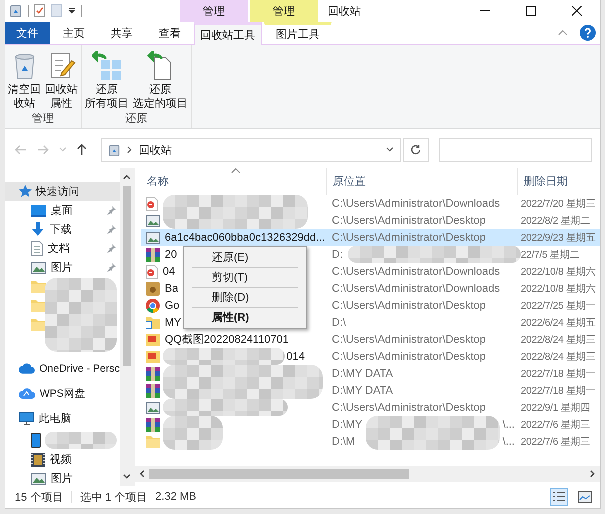 The image size is (605, 514). Describe the element at coordinates (245, 257) in the screenshot. I see `menu-item: 还原(E)` at that location.